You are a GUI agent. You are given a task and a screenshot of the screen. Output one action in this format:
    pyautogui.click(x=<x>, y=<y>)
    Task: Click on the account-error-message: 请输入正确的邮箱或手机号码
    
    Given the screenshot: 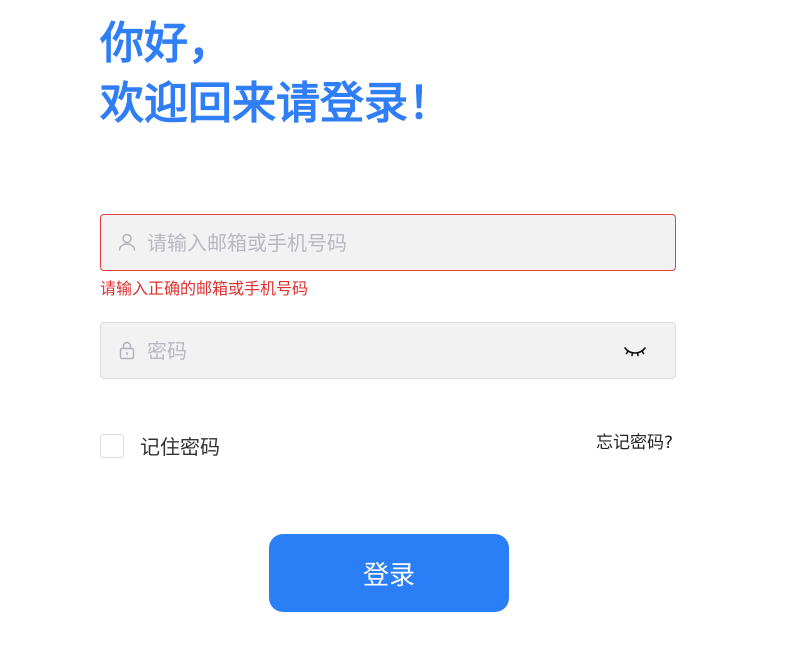 What is the action you would take?
    pyautogui.click(x=204, y=288)
    